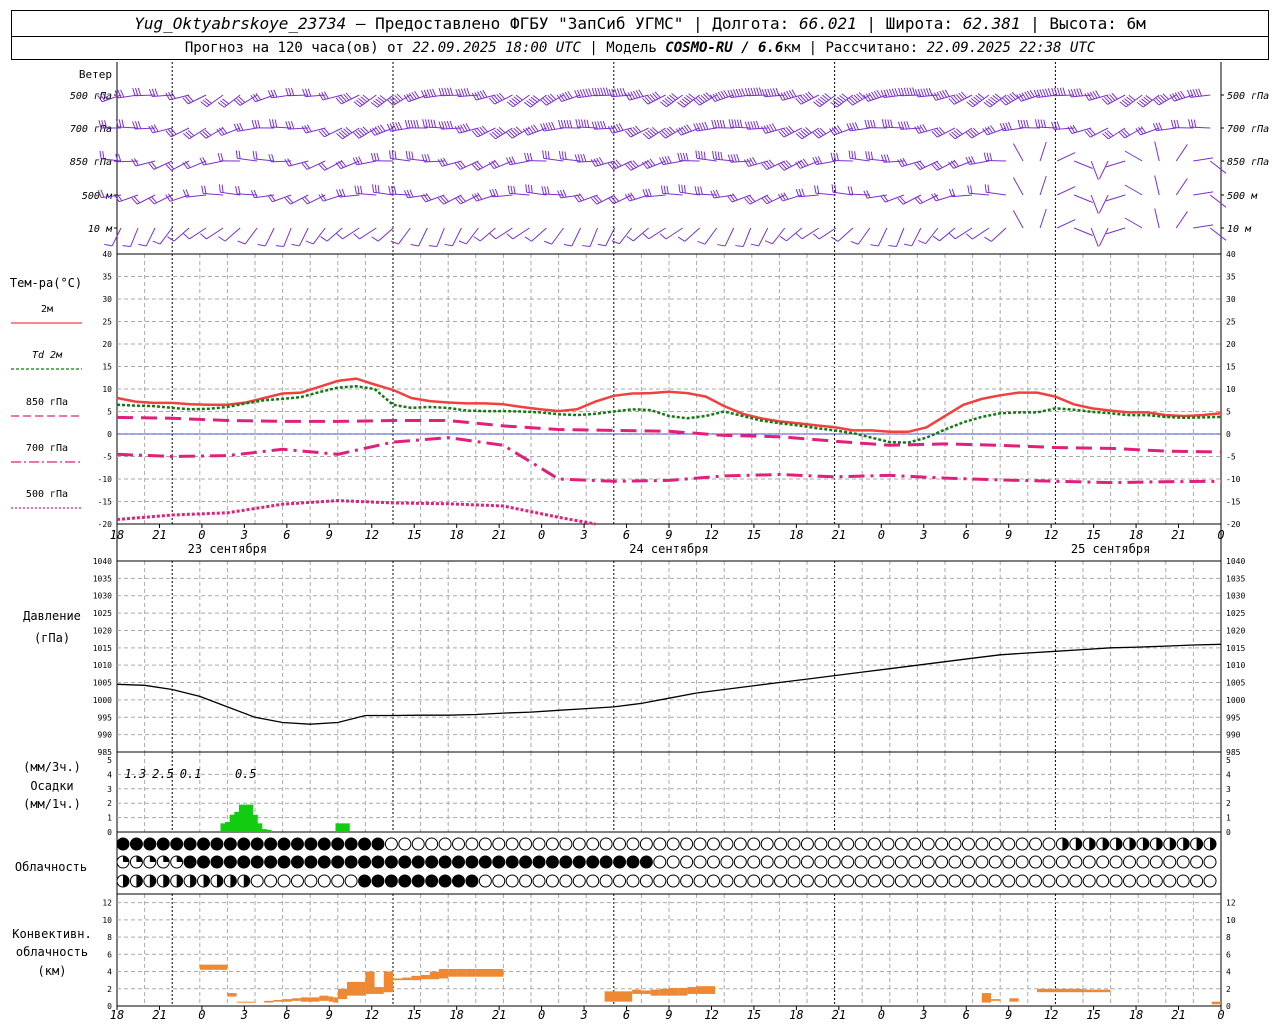  What do you see at coordinates (1136, 1015) in the screenshot?
I see `hour-label-bottom: 18` at bounding box center [1136, 1015].